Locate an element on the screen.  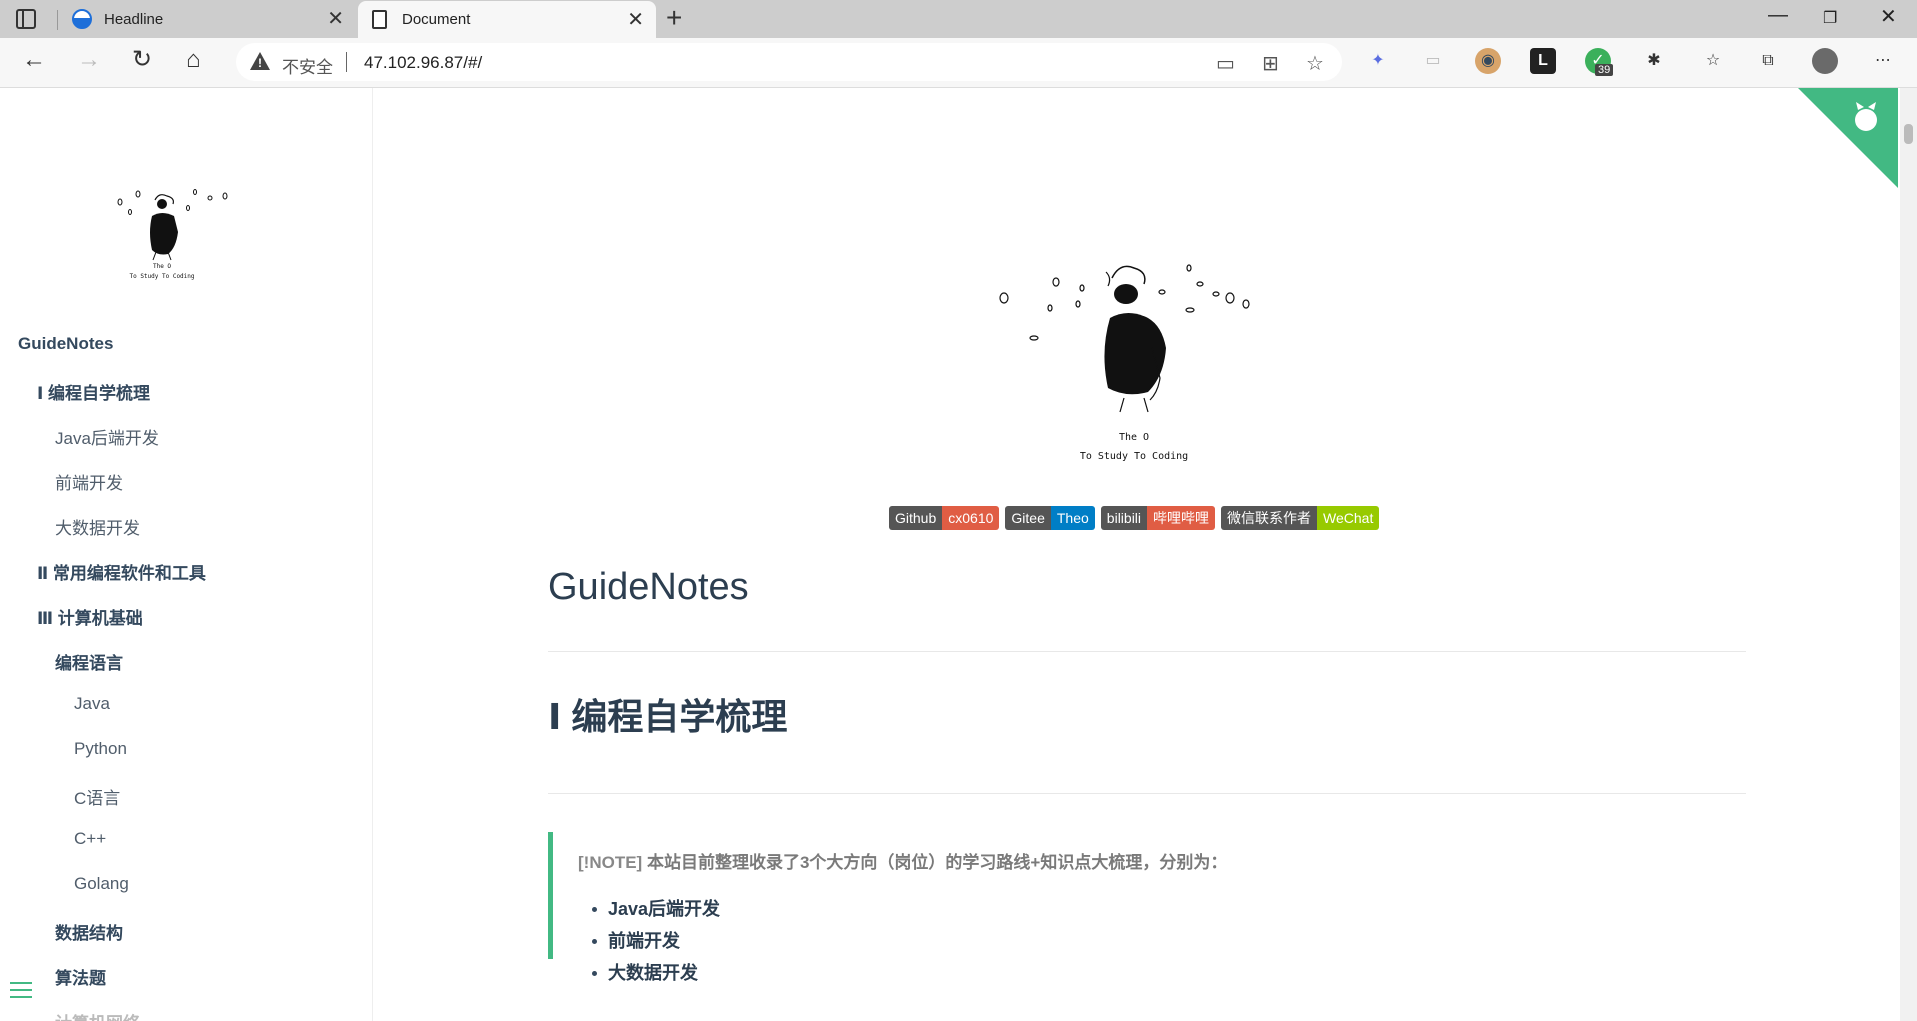
list-item: 大数据开发 is located at coordinates (655, 976).